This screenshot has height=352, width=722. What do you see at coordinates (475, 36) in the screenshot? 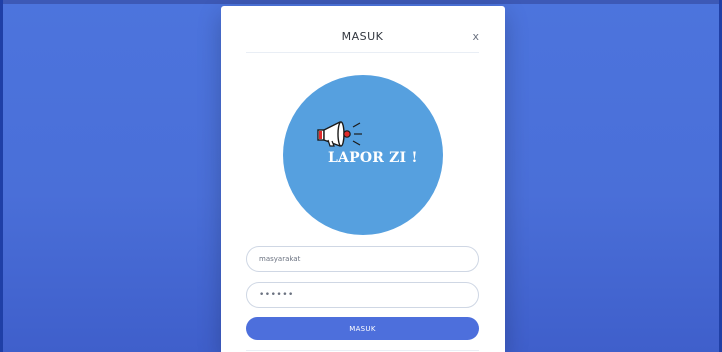
I see `close-button: x` at bounding box center [475, 36].